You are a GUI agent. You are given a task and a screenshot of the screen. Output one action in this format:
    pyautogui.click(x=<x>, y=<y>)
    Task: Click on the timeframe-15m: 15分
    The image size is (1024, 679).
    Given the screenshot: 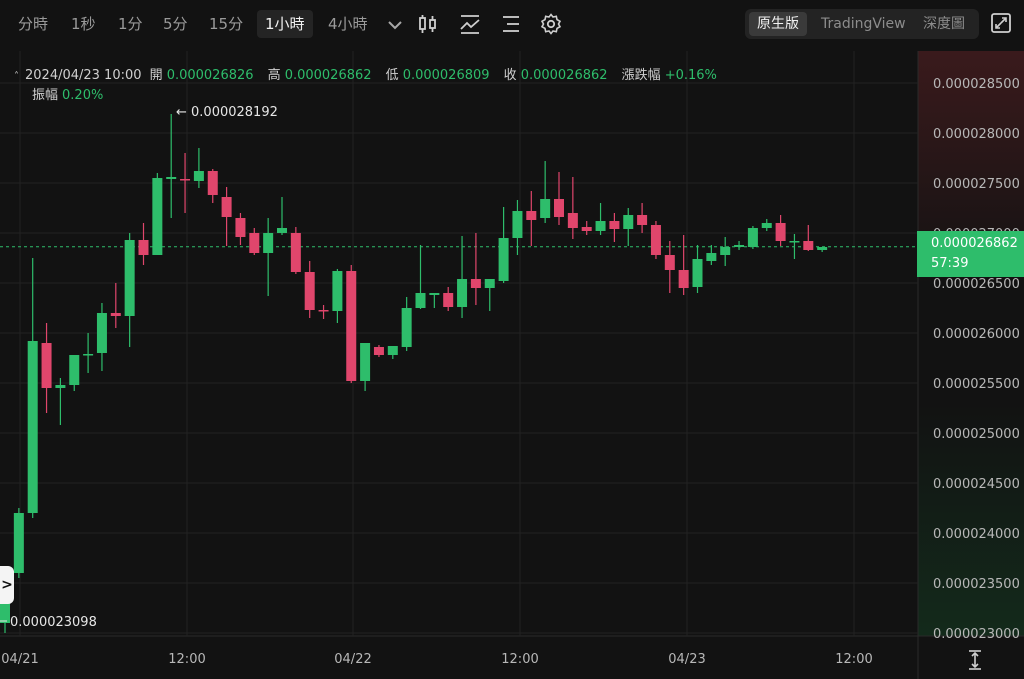 What is the action you would take?
    pyautogui.click(x=226, y=24)
    